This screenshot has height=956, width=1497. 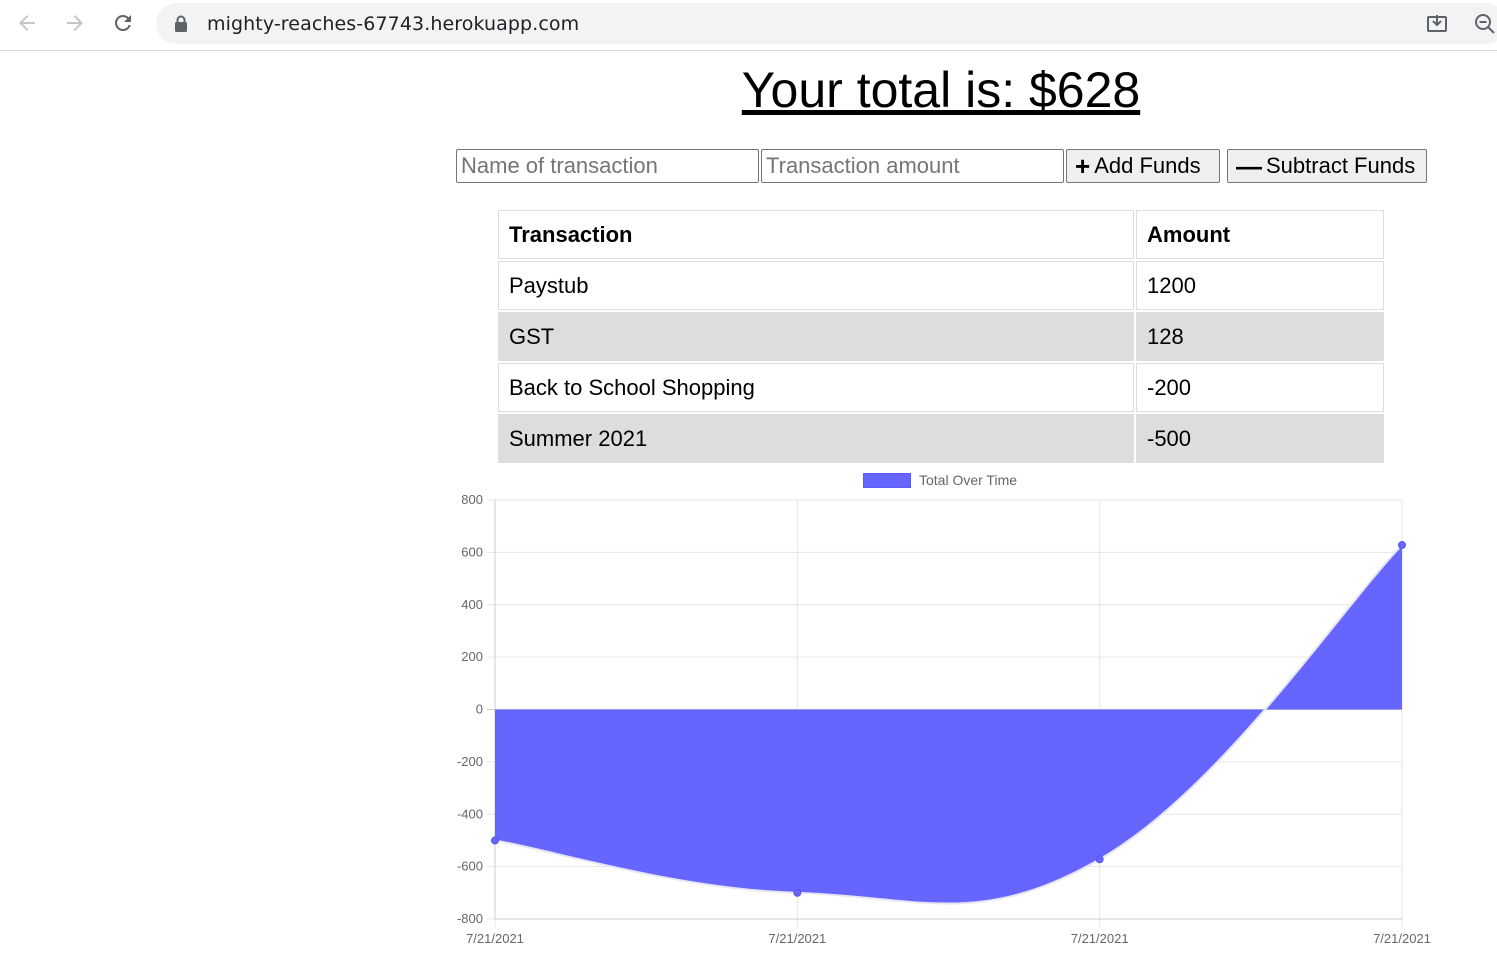 I want to click on y-tick-label: -600, so click(x=470, y=866).